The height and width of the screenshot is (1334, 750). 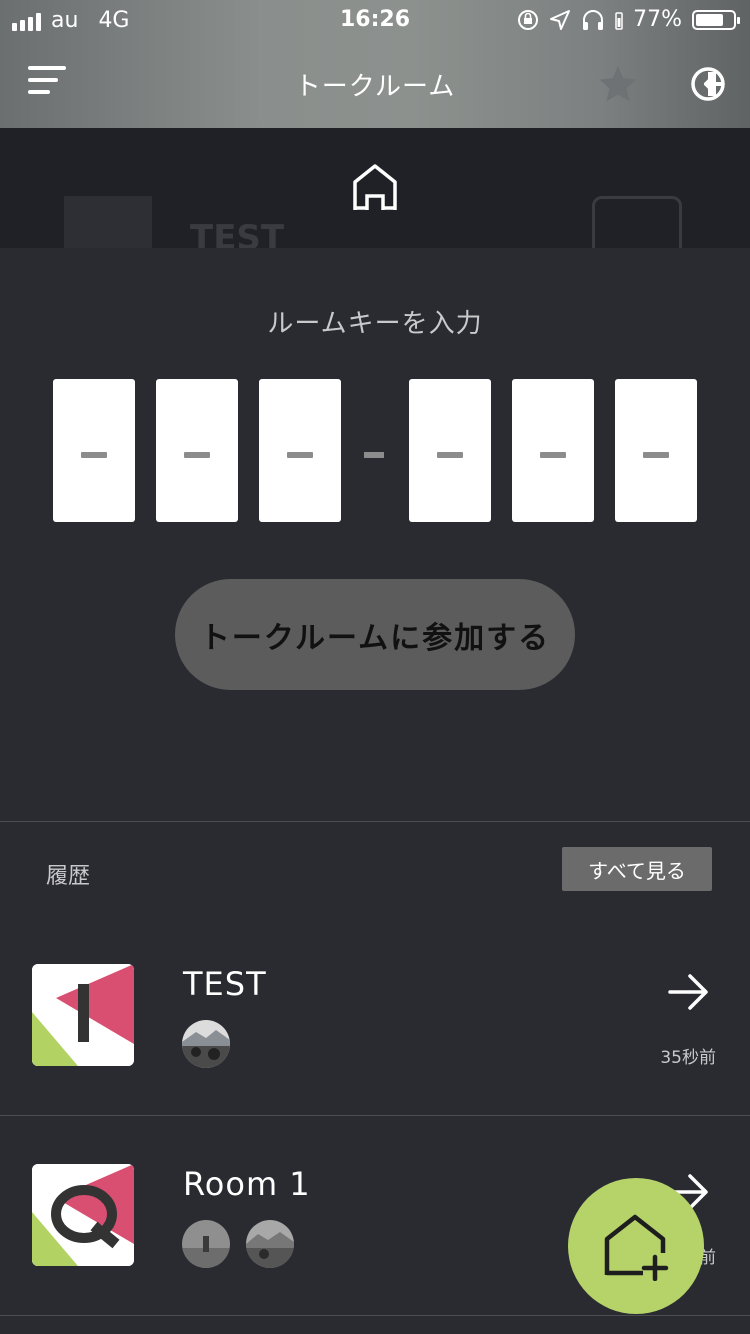 I want to click on rotation-lock-icon, so click(x=528, y=19).